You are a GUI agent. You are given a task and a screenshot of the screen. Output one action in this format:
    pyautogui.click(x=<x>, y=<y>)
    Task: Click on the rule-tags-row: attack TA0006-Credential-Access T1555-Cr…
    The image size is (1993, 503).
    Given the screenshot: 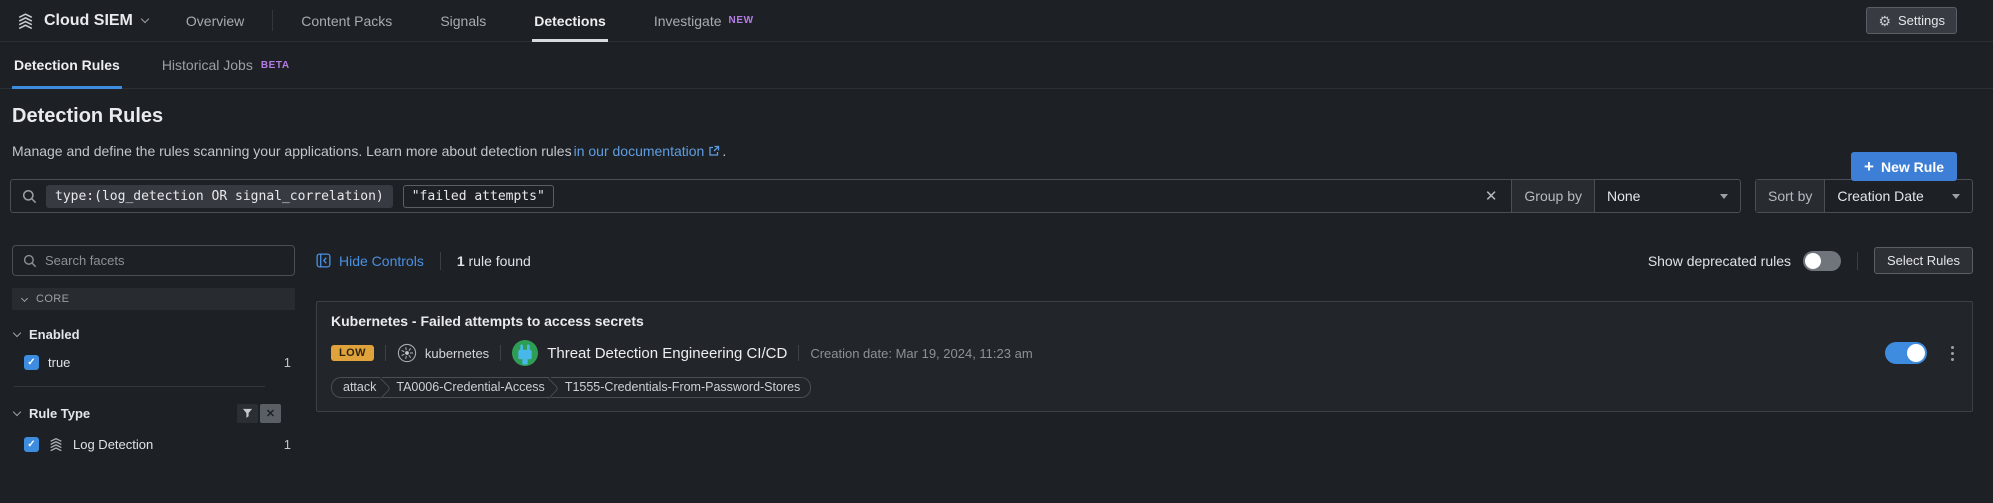 What is the action you would take?
    pyautogui.click(x=1144, y=387)
    